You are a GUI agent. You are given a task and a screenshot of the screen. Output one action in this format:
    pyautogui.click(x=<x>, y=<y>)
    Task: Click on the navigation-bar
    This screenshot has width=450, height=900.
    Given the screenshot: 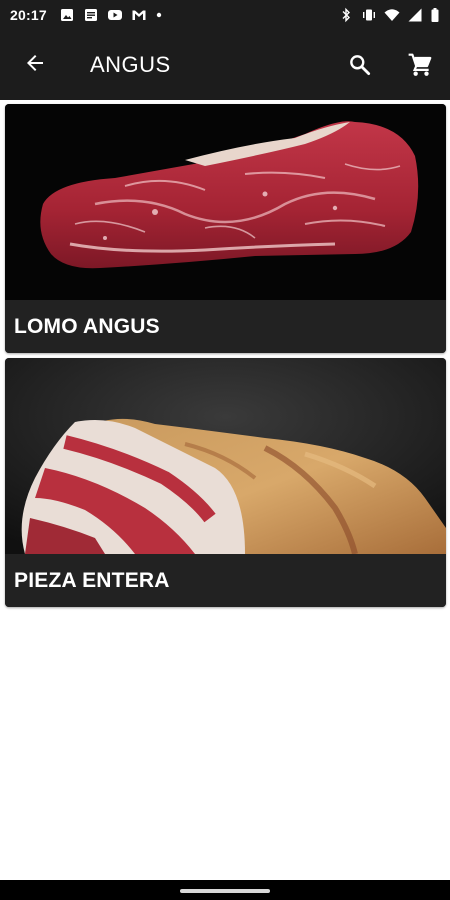 What is the action you would take?
    pyautogui.click(x=225, y=890)
    